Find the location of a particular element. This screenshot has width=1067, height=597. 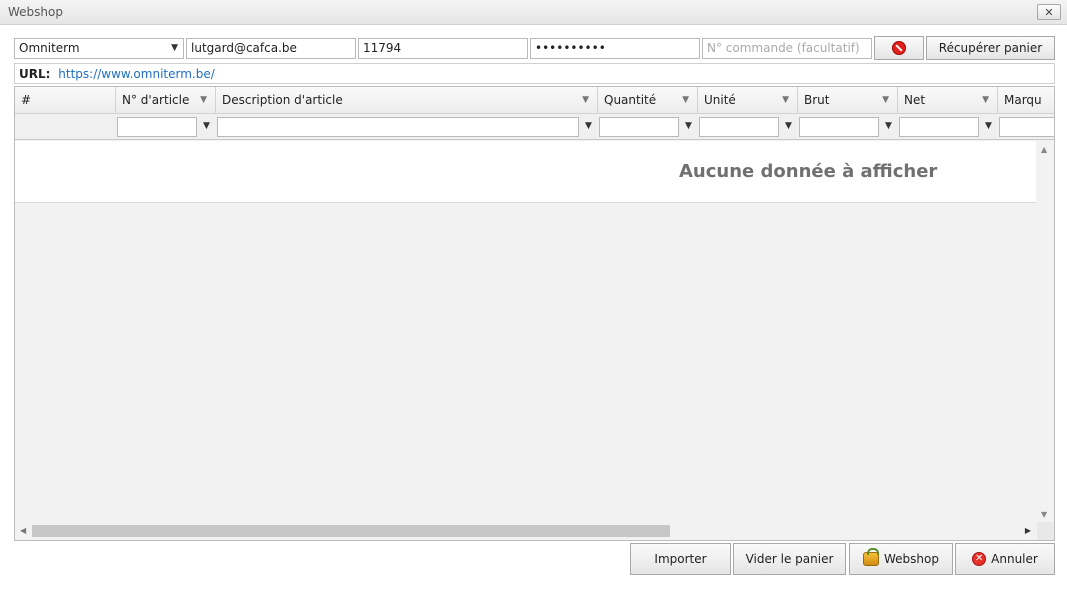

scroll-right-icon: ▶ is located at coordinates (1028, 530).